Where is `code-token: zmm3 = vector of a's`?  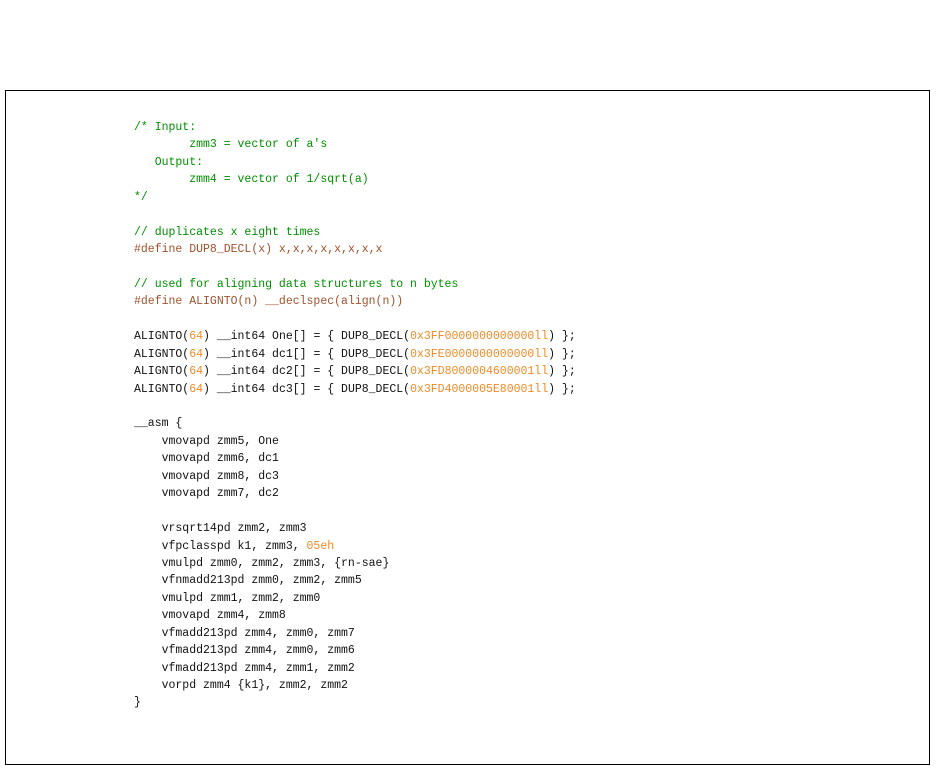
code-token: zmm3 = vector of a's is located at coordinates (231, 145).